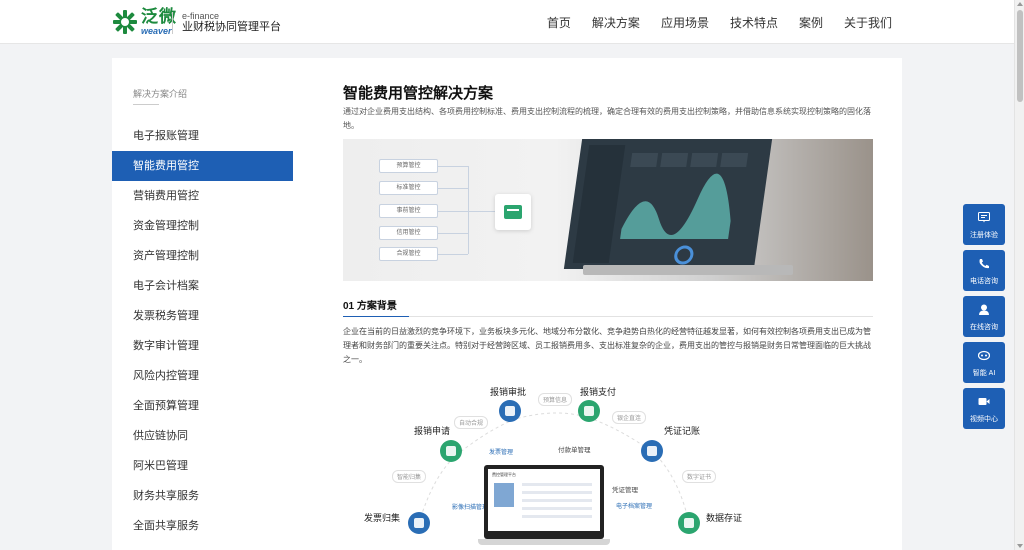 The image size is (1024, 550). What do you see at coordinates (504, 474) in the screenshot?
I see `monitor-title: 费控管理平台` at bounding box center [504, 474].